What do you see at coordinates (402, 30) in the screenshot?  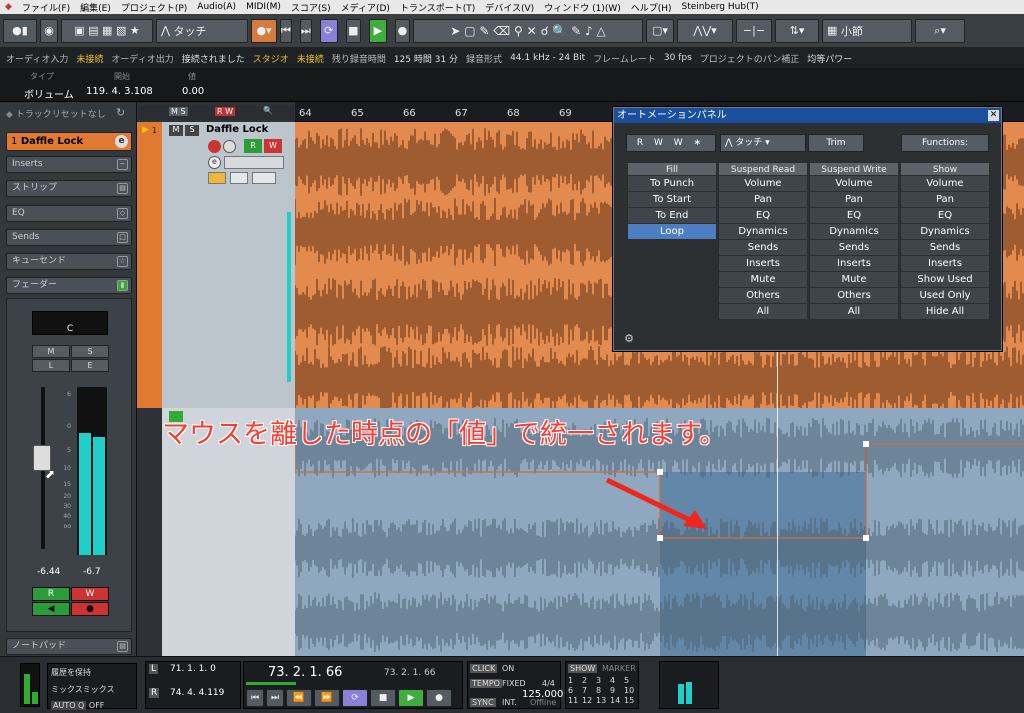 I see `record-button: ●` at bounding box center [402, 30].